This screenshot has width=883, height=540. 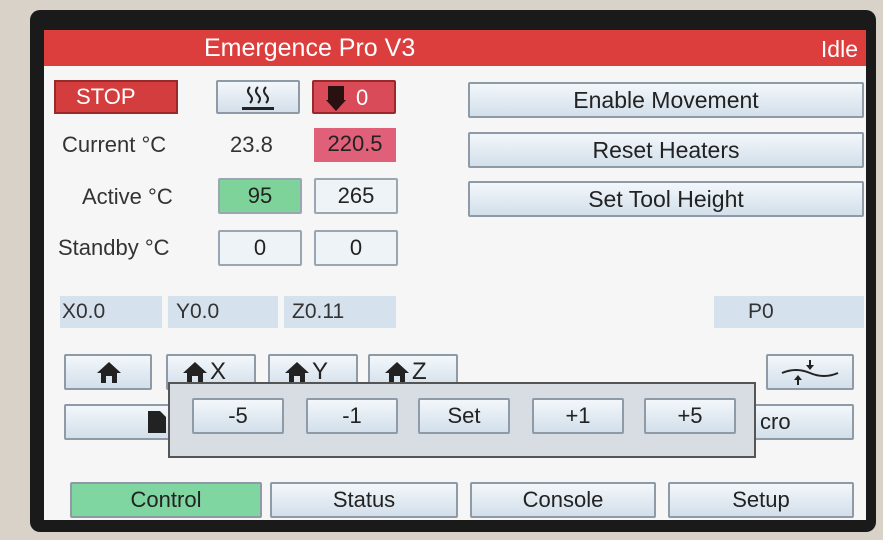 I want to click on jog-minus-1-button: -1, so click(x=352, y=416).